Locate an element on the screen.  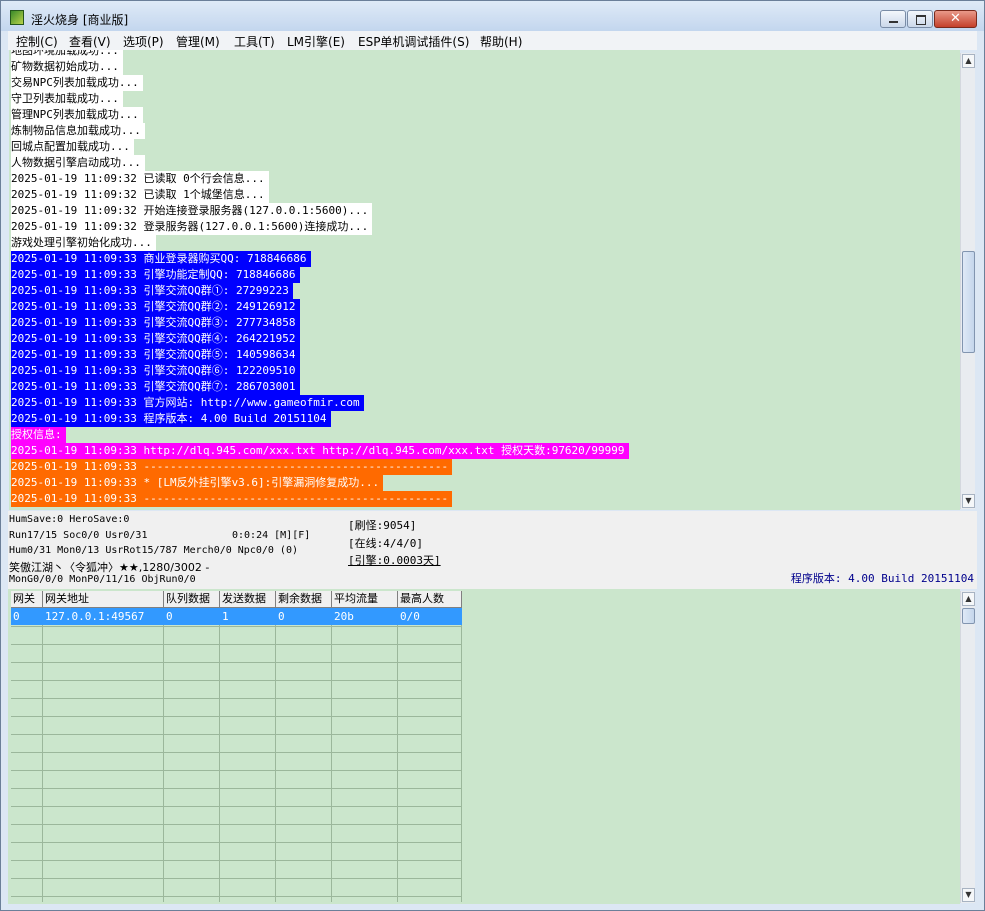
menu-tools: 工具(T) is located at coordinates (254, 41).